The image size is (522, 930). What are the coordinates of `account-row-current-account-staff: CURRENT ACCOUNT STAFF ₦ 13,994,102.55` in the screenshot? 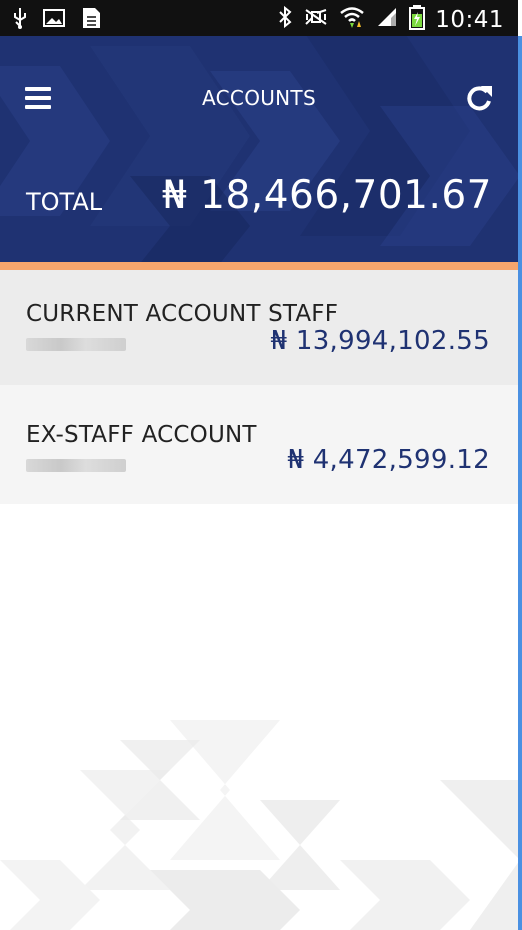 It's located at (259, 327).